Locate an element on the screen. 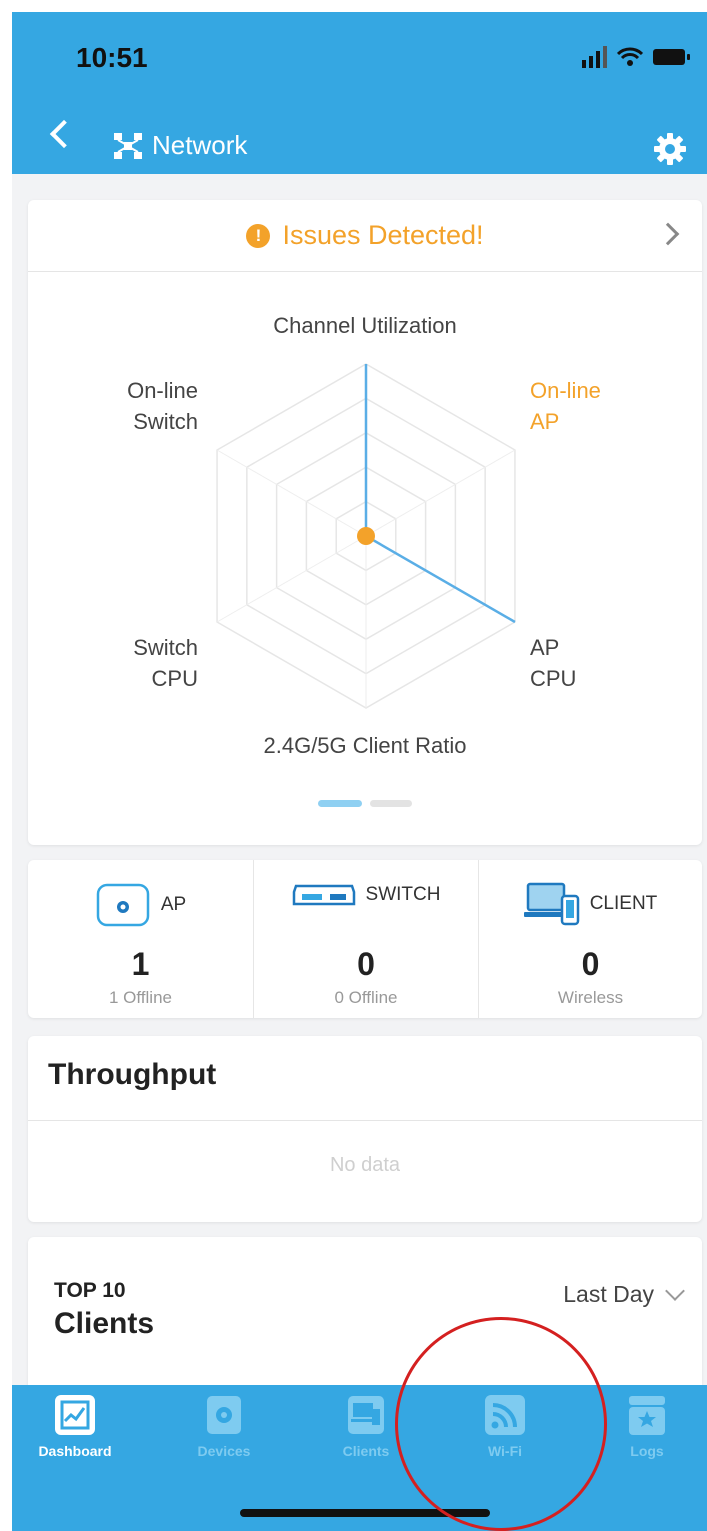  throughput-title: Throughput is located at coordinates (132, 1074).